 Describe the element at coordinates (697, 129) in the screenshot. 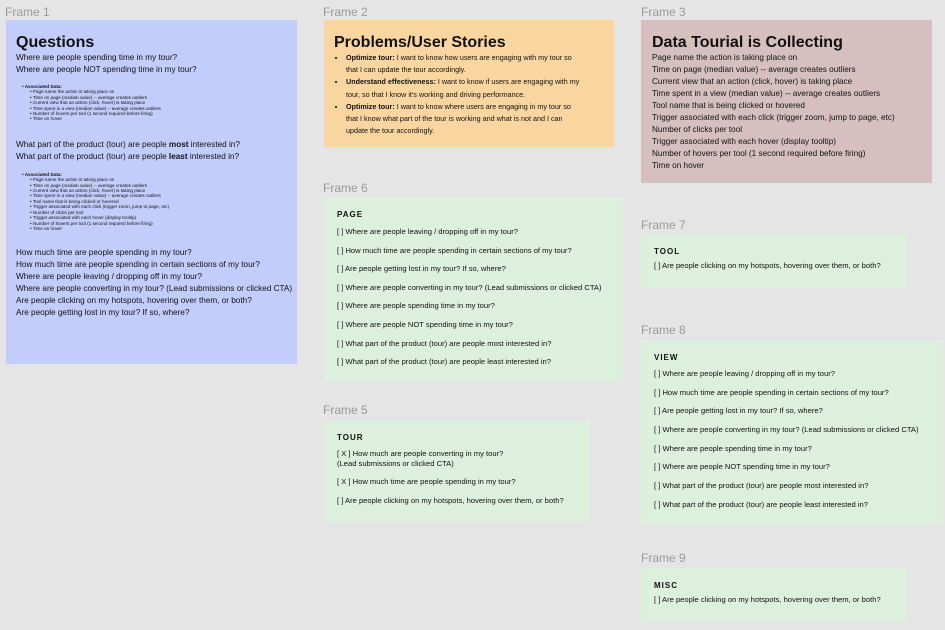

I see `data-collected-item: Number of clicks per tool` at that location.